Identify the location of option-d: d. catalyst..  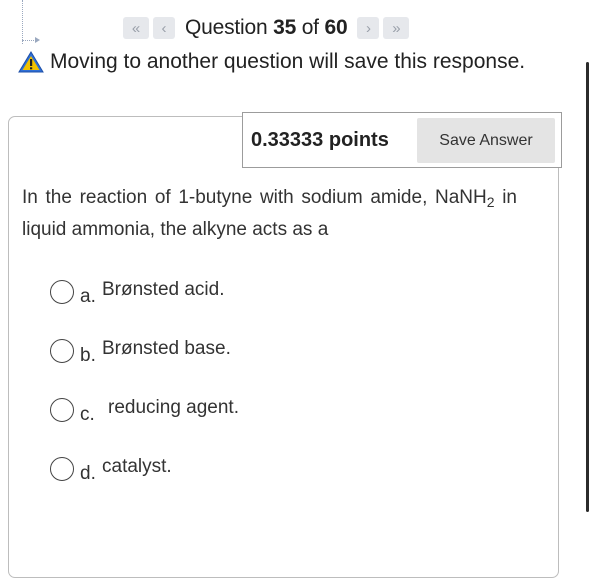
(111, 469).